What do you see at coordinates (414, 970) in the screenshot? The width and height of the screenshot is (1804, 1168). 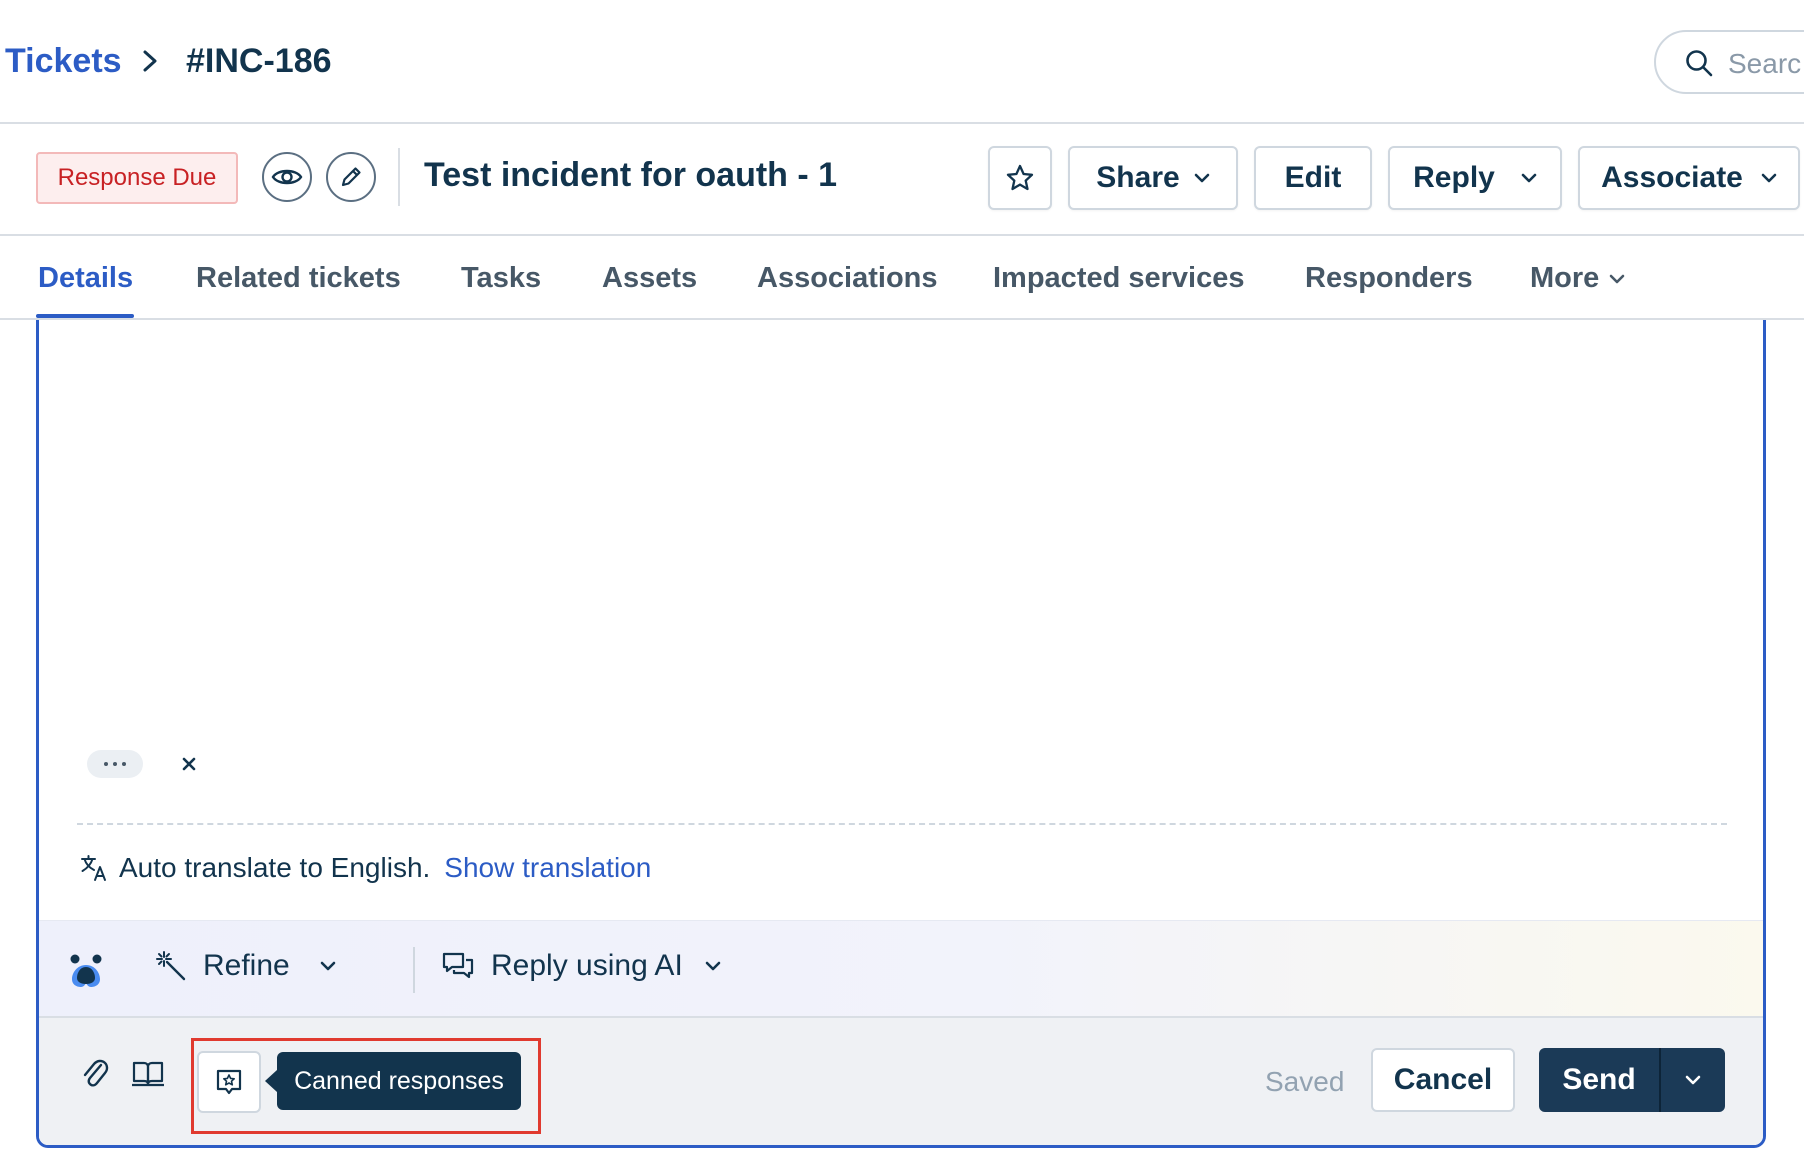 I see `ai-toolbar-divider` at bounding box center [414, 970].